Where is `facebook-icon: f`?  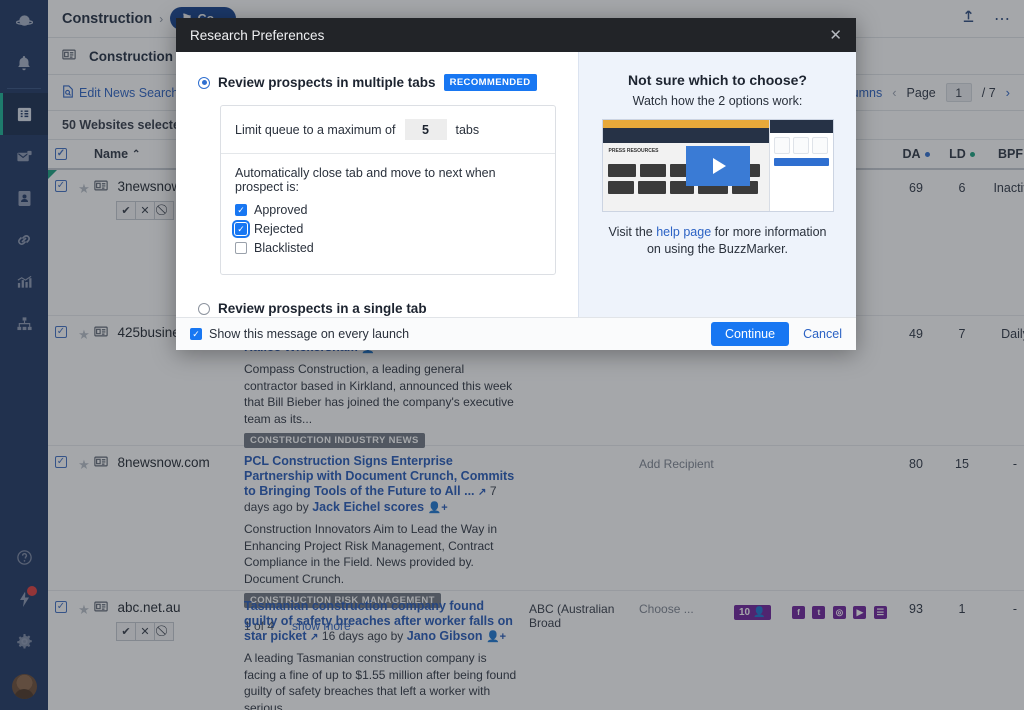 facebook-icon: f is located at coordinates (798, 612).